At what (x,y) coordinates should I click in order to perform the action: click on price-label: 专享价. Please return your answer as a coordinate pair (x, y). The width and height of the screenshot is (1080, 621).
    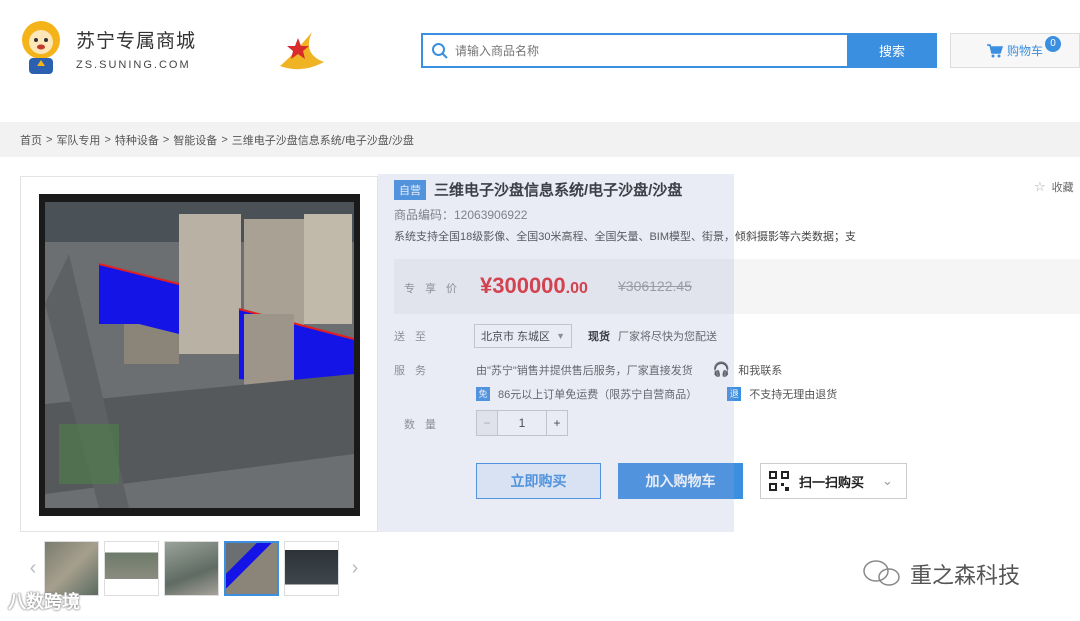
    Looking at the image, I should click on (435, 289).